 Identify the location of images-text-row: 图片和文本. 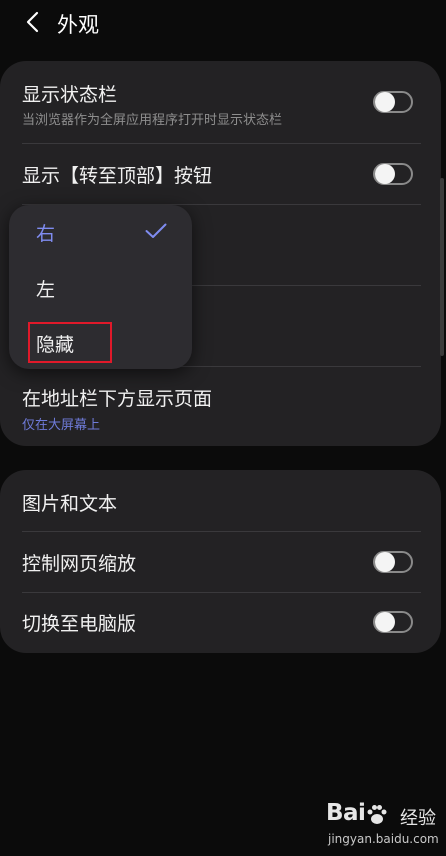
(220, 500).